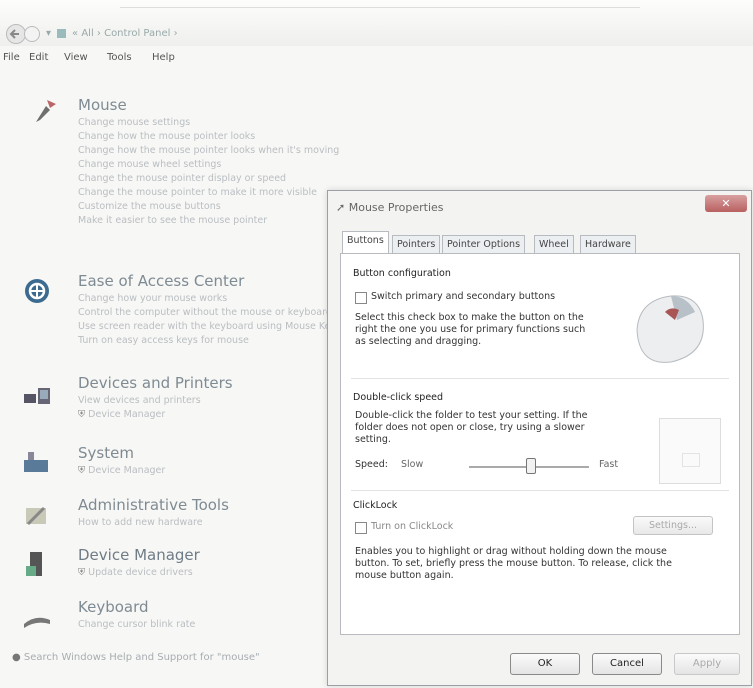 The width and height of the screenshot is (753, 688). I want to click on devices-link: View devices and printers, so click(139, 400).